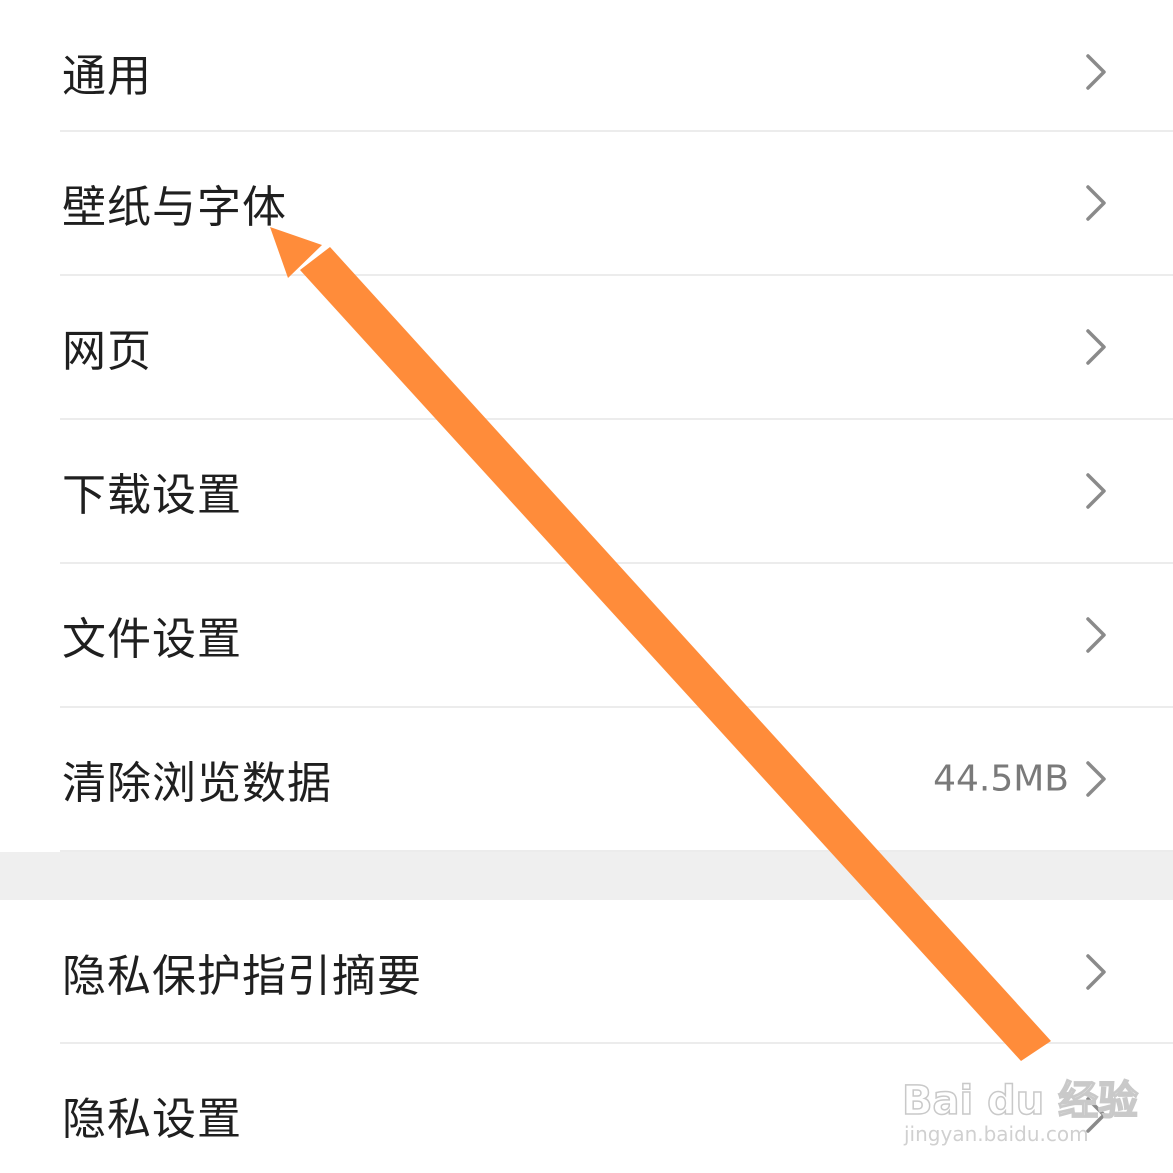 This screenshot has height=1173, width=1173. I want to click on settings-item-label: 壁纸与字体, so click(174, 207).